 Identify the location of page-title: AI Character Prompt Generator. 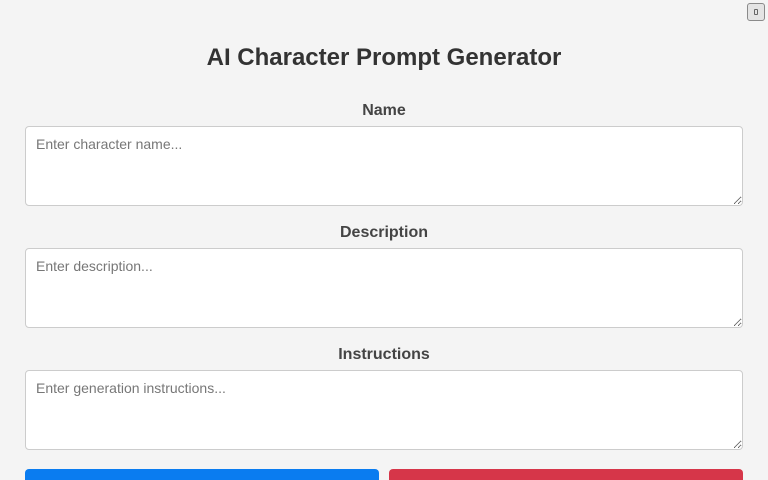
(384, 57).